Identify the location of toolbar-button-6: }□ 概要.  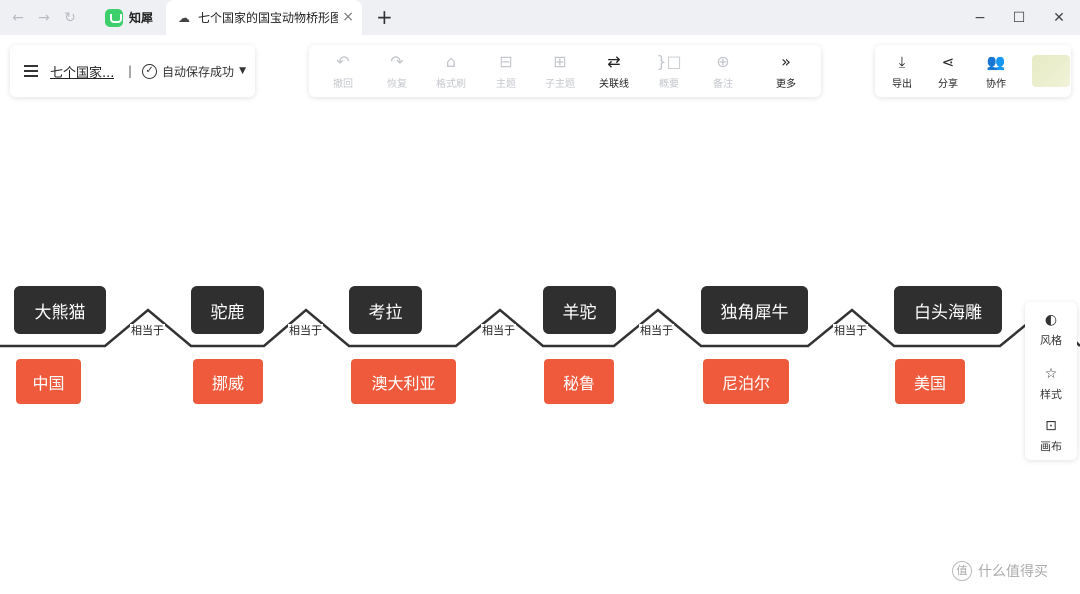
(669, 70).